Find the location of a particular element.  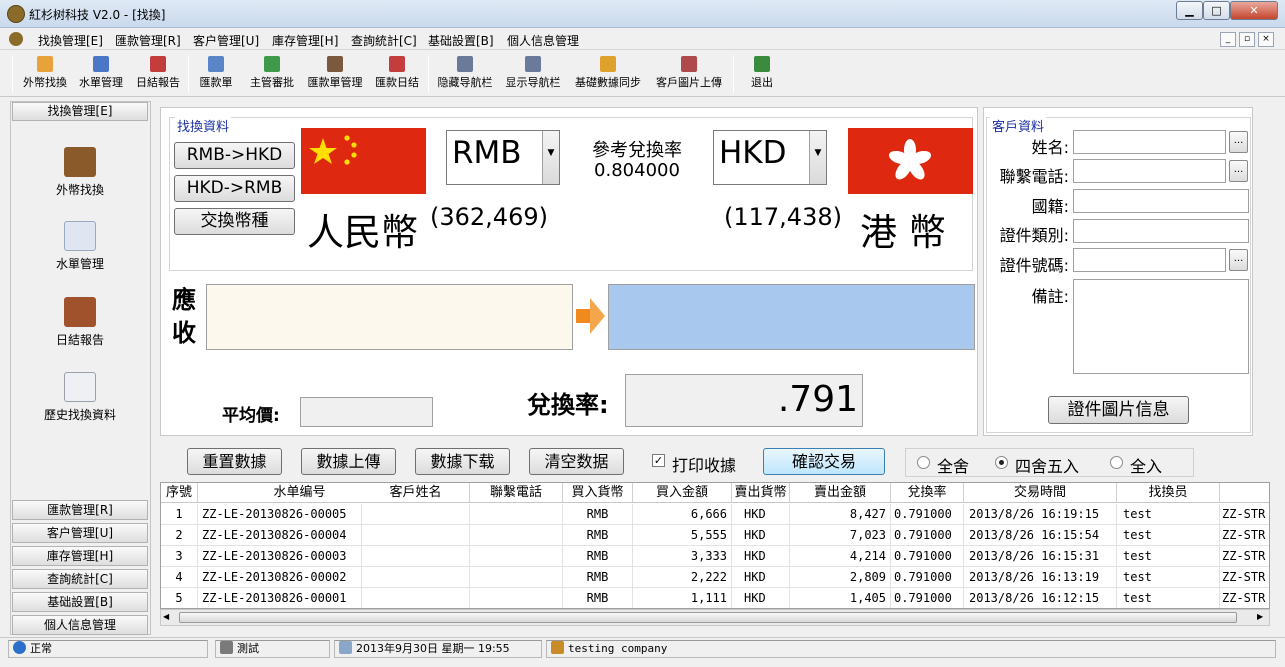

rate-field: .791 is located at coordinates (744, 400).